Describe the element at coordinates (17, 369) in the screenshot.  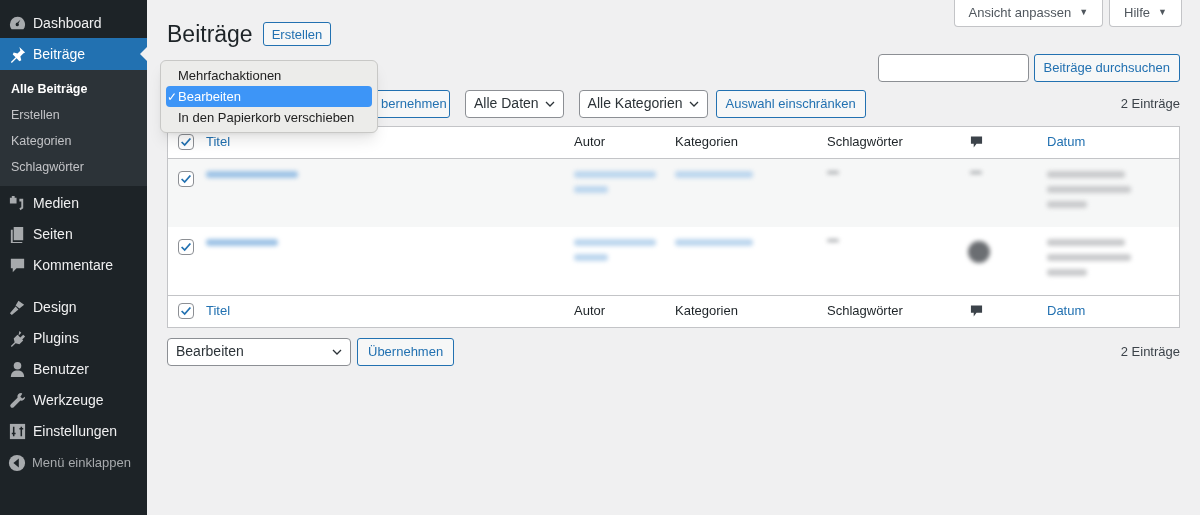
I see `user-icon` at that location.